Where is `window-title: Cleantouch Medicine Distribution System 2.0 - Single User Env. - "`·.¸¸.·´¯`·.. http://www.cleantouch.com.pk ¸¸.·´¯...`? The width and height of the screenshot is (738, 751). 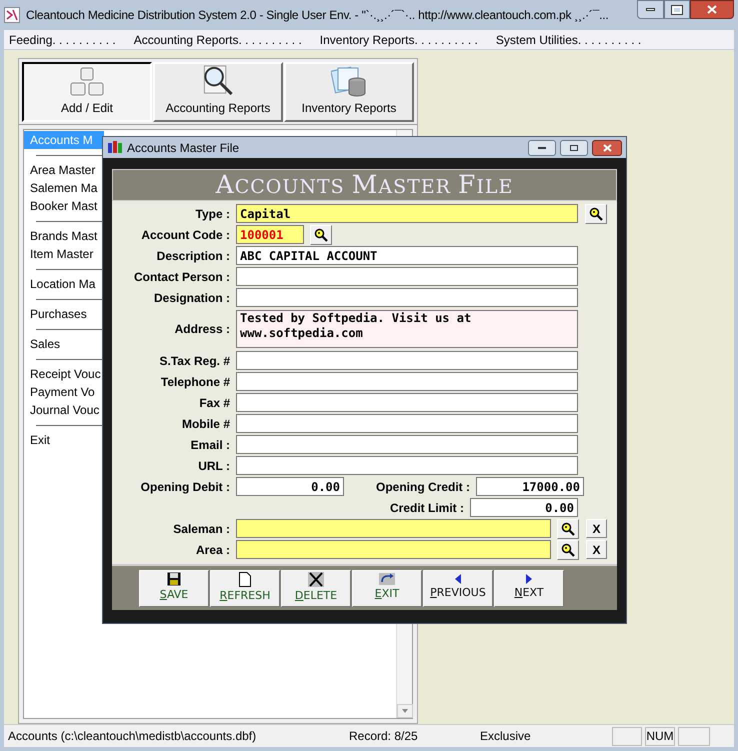
window-title: Cleantouch Medicine Distribution System 2.0 - Single User Env. - "`·.¸¸.·´¯`·.. http://www.cleantouch.com.pk ¸¸.·´¯... is located at coordinates (318, 15).